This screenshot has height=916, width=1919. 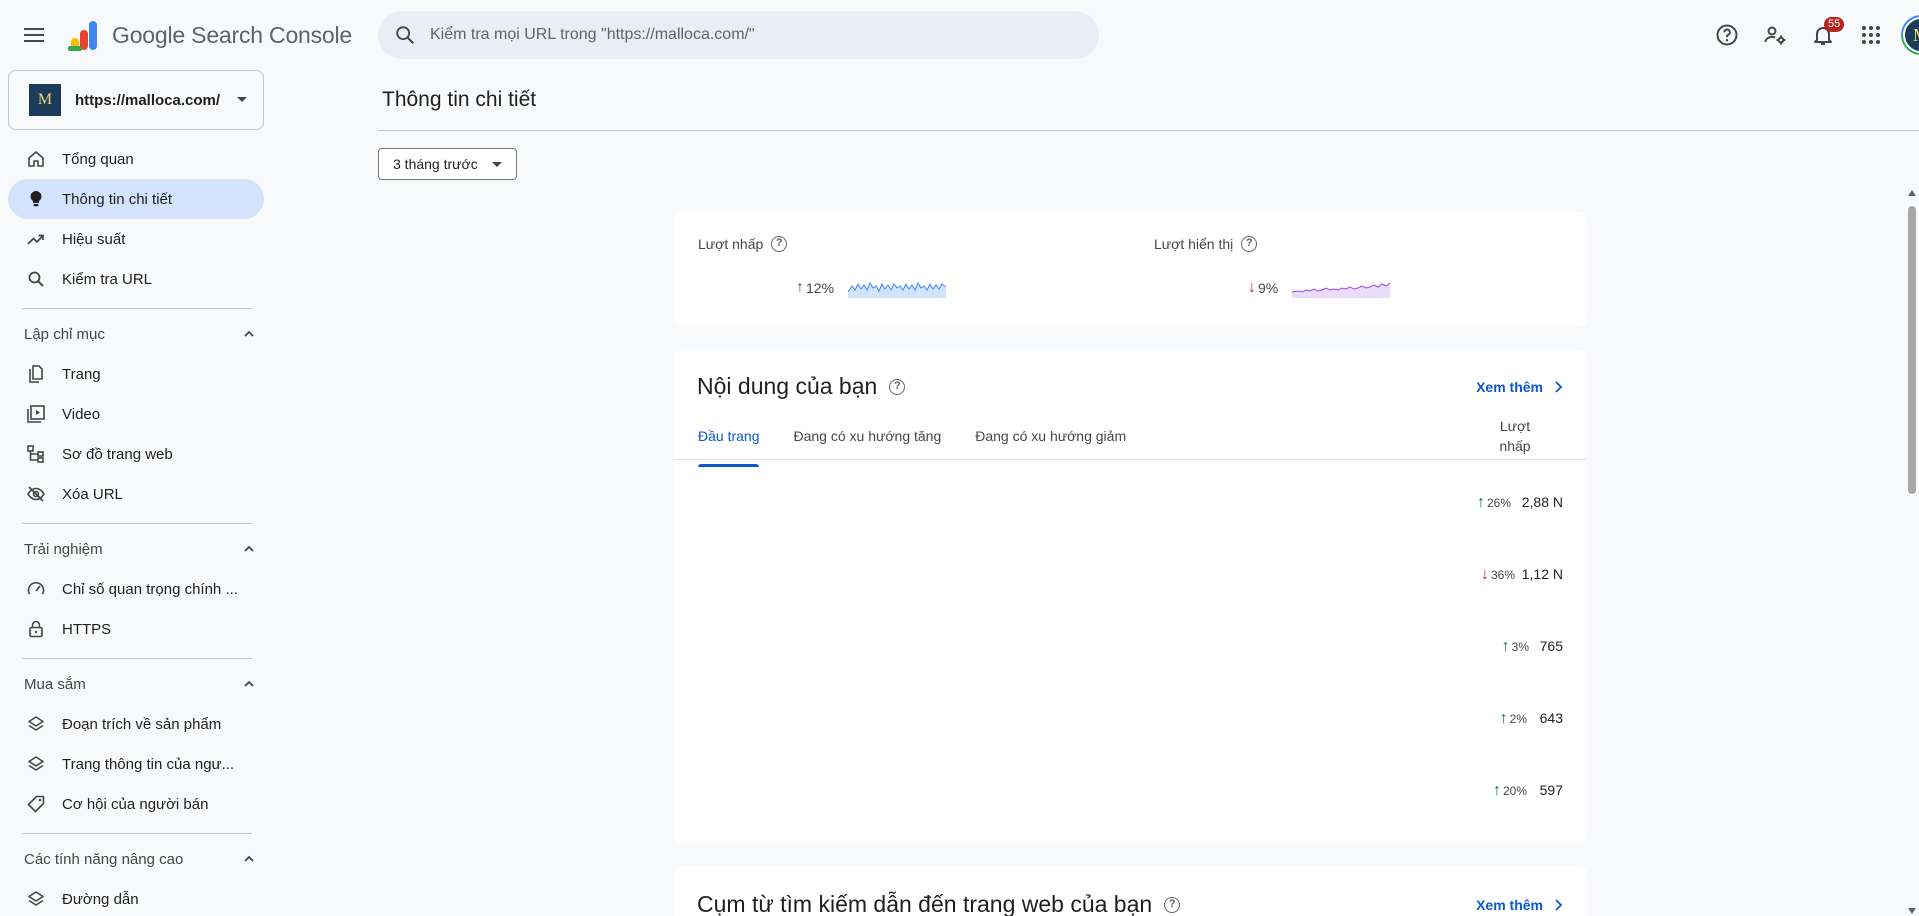 I want to click on clicks-sparkline, so click(x=897, y=289).